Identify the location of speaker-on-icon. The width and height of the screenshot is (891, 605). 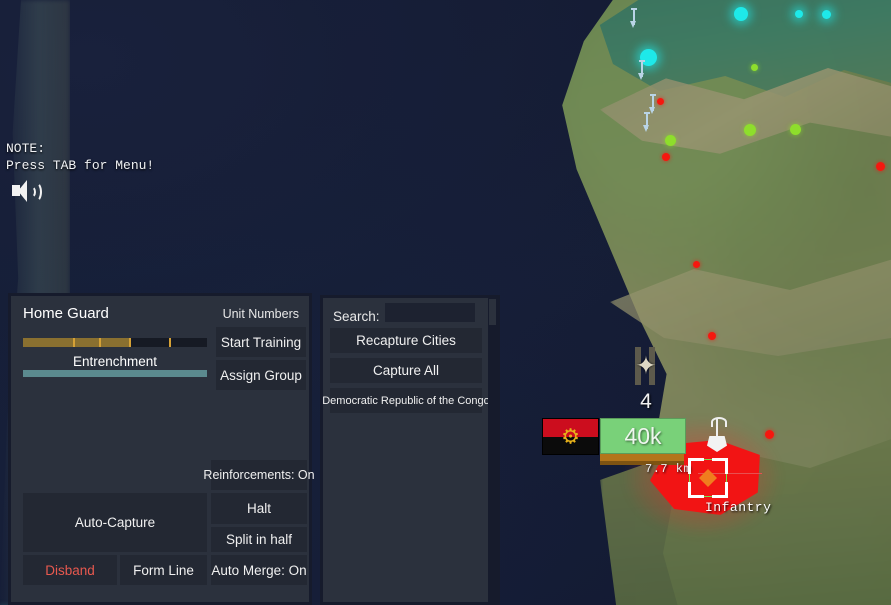
(27, 191).